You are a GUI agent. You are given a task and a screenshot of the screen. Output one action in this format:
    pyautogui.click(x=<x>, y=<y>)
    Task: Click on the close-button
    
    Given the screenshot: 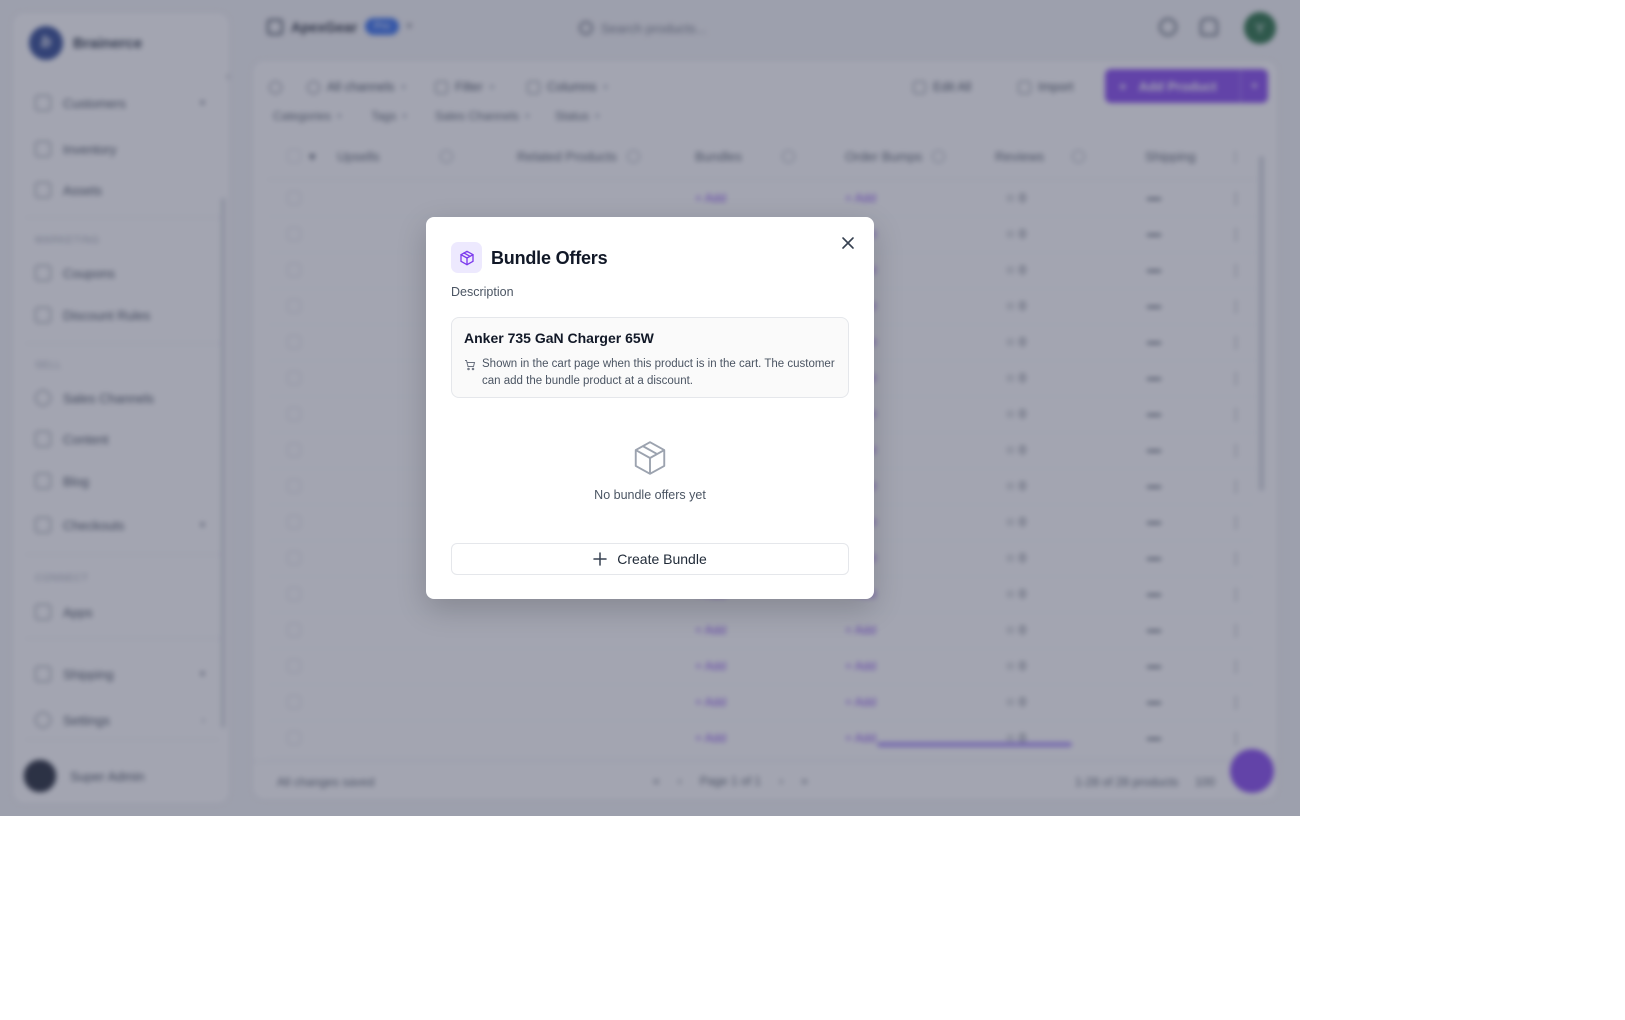 What is the action you would take?
    pyautogui.click(x=848, y=243)
    